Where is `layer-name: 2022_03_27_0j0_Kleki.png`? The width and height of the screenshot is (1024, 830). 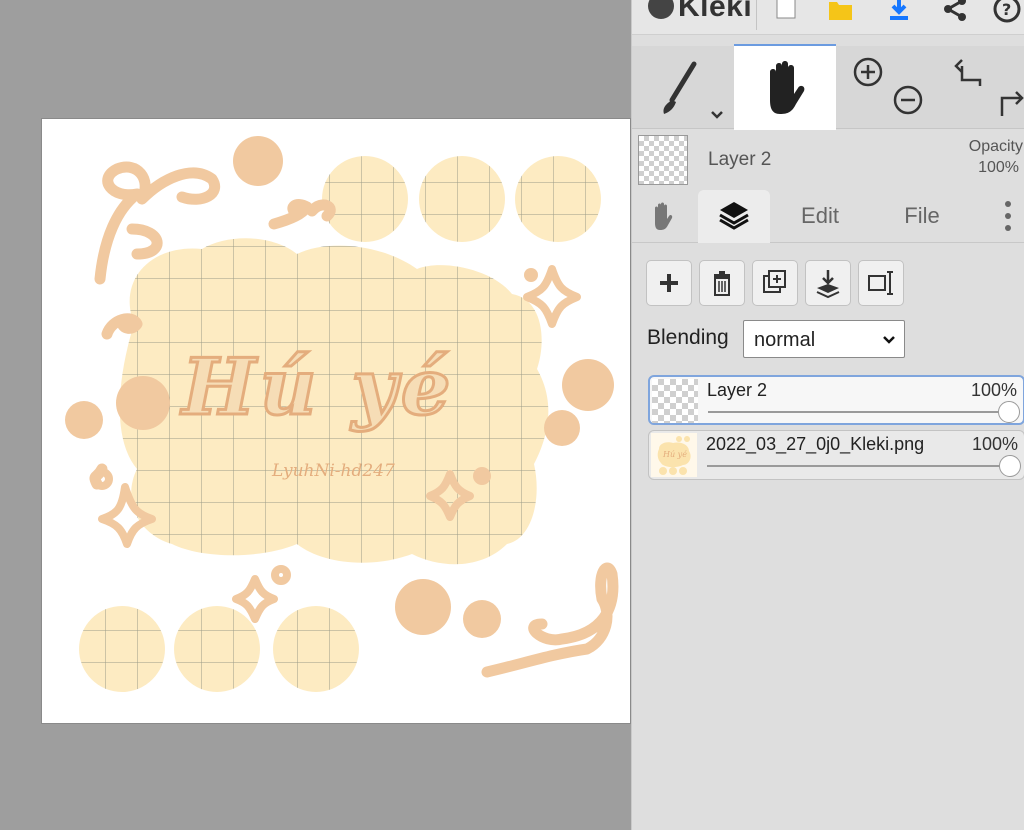 layer-name: 2022_03_27_0j0_Kleki.png is located at coordinates (815, 444).